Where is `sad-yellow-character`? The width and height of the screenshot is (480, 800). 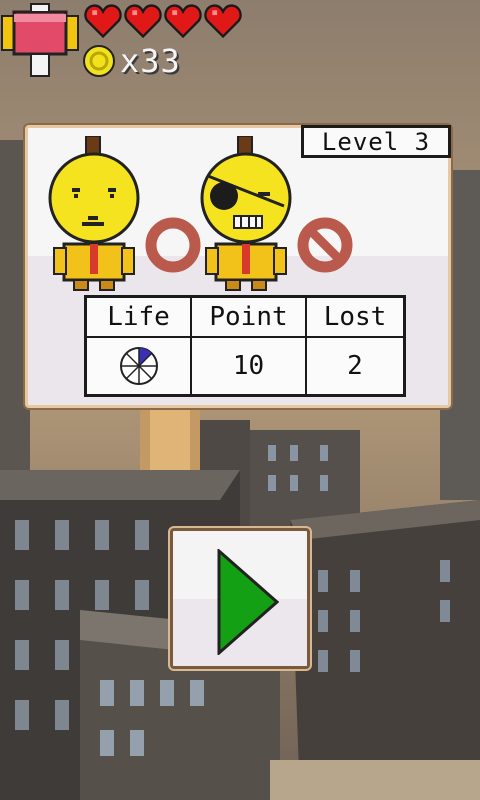
sad-yellow-character is located at coordinates (94, 213).